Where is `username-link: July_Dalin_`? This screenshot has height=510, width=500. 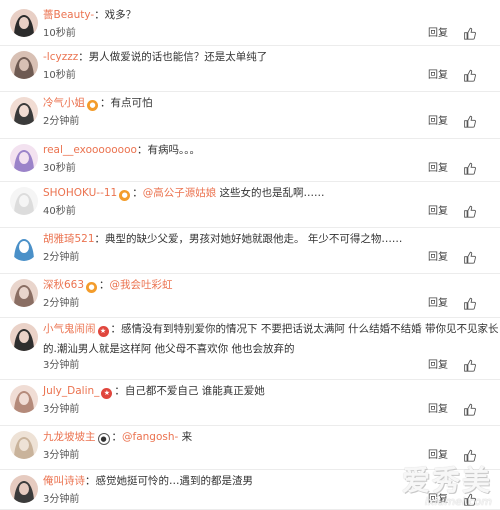 username-link: July_Dalin_ is located at coordinates (71, 391).